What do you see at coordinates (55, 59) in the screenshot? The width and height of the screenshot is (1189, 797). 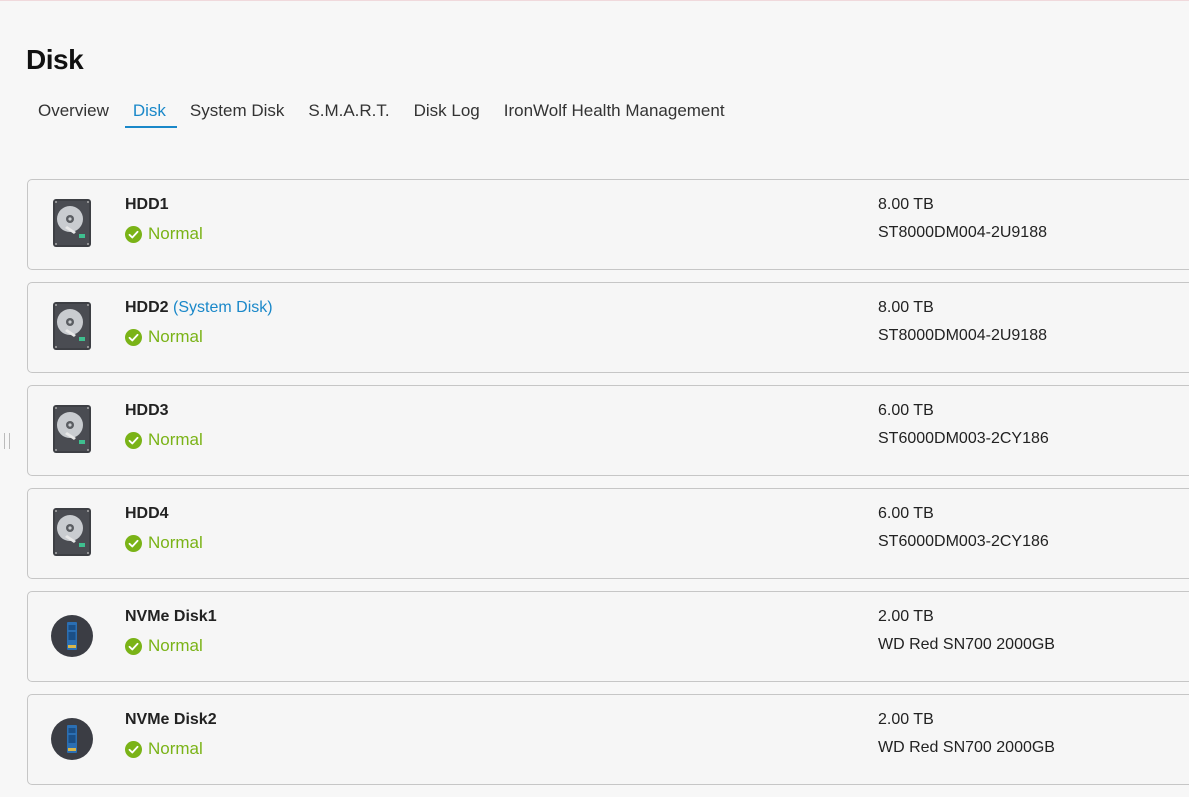 I see `page-title: Disk` at bounding box center [55, 59].